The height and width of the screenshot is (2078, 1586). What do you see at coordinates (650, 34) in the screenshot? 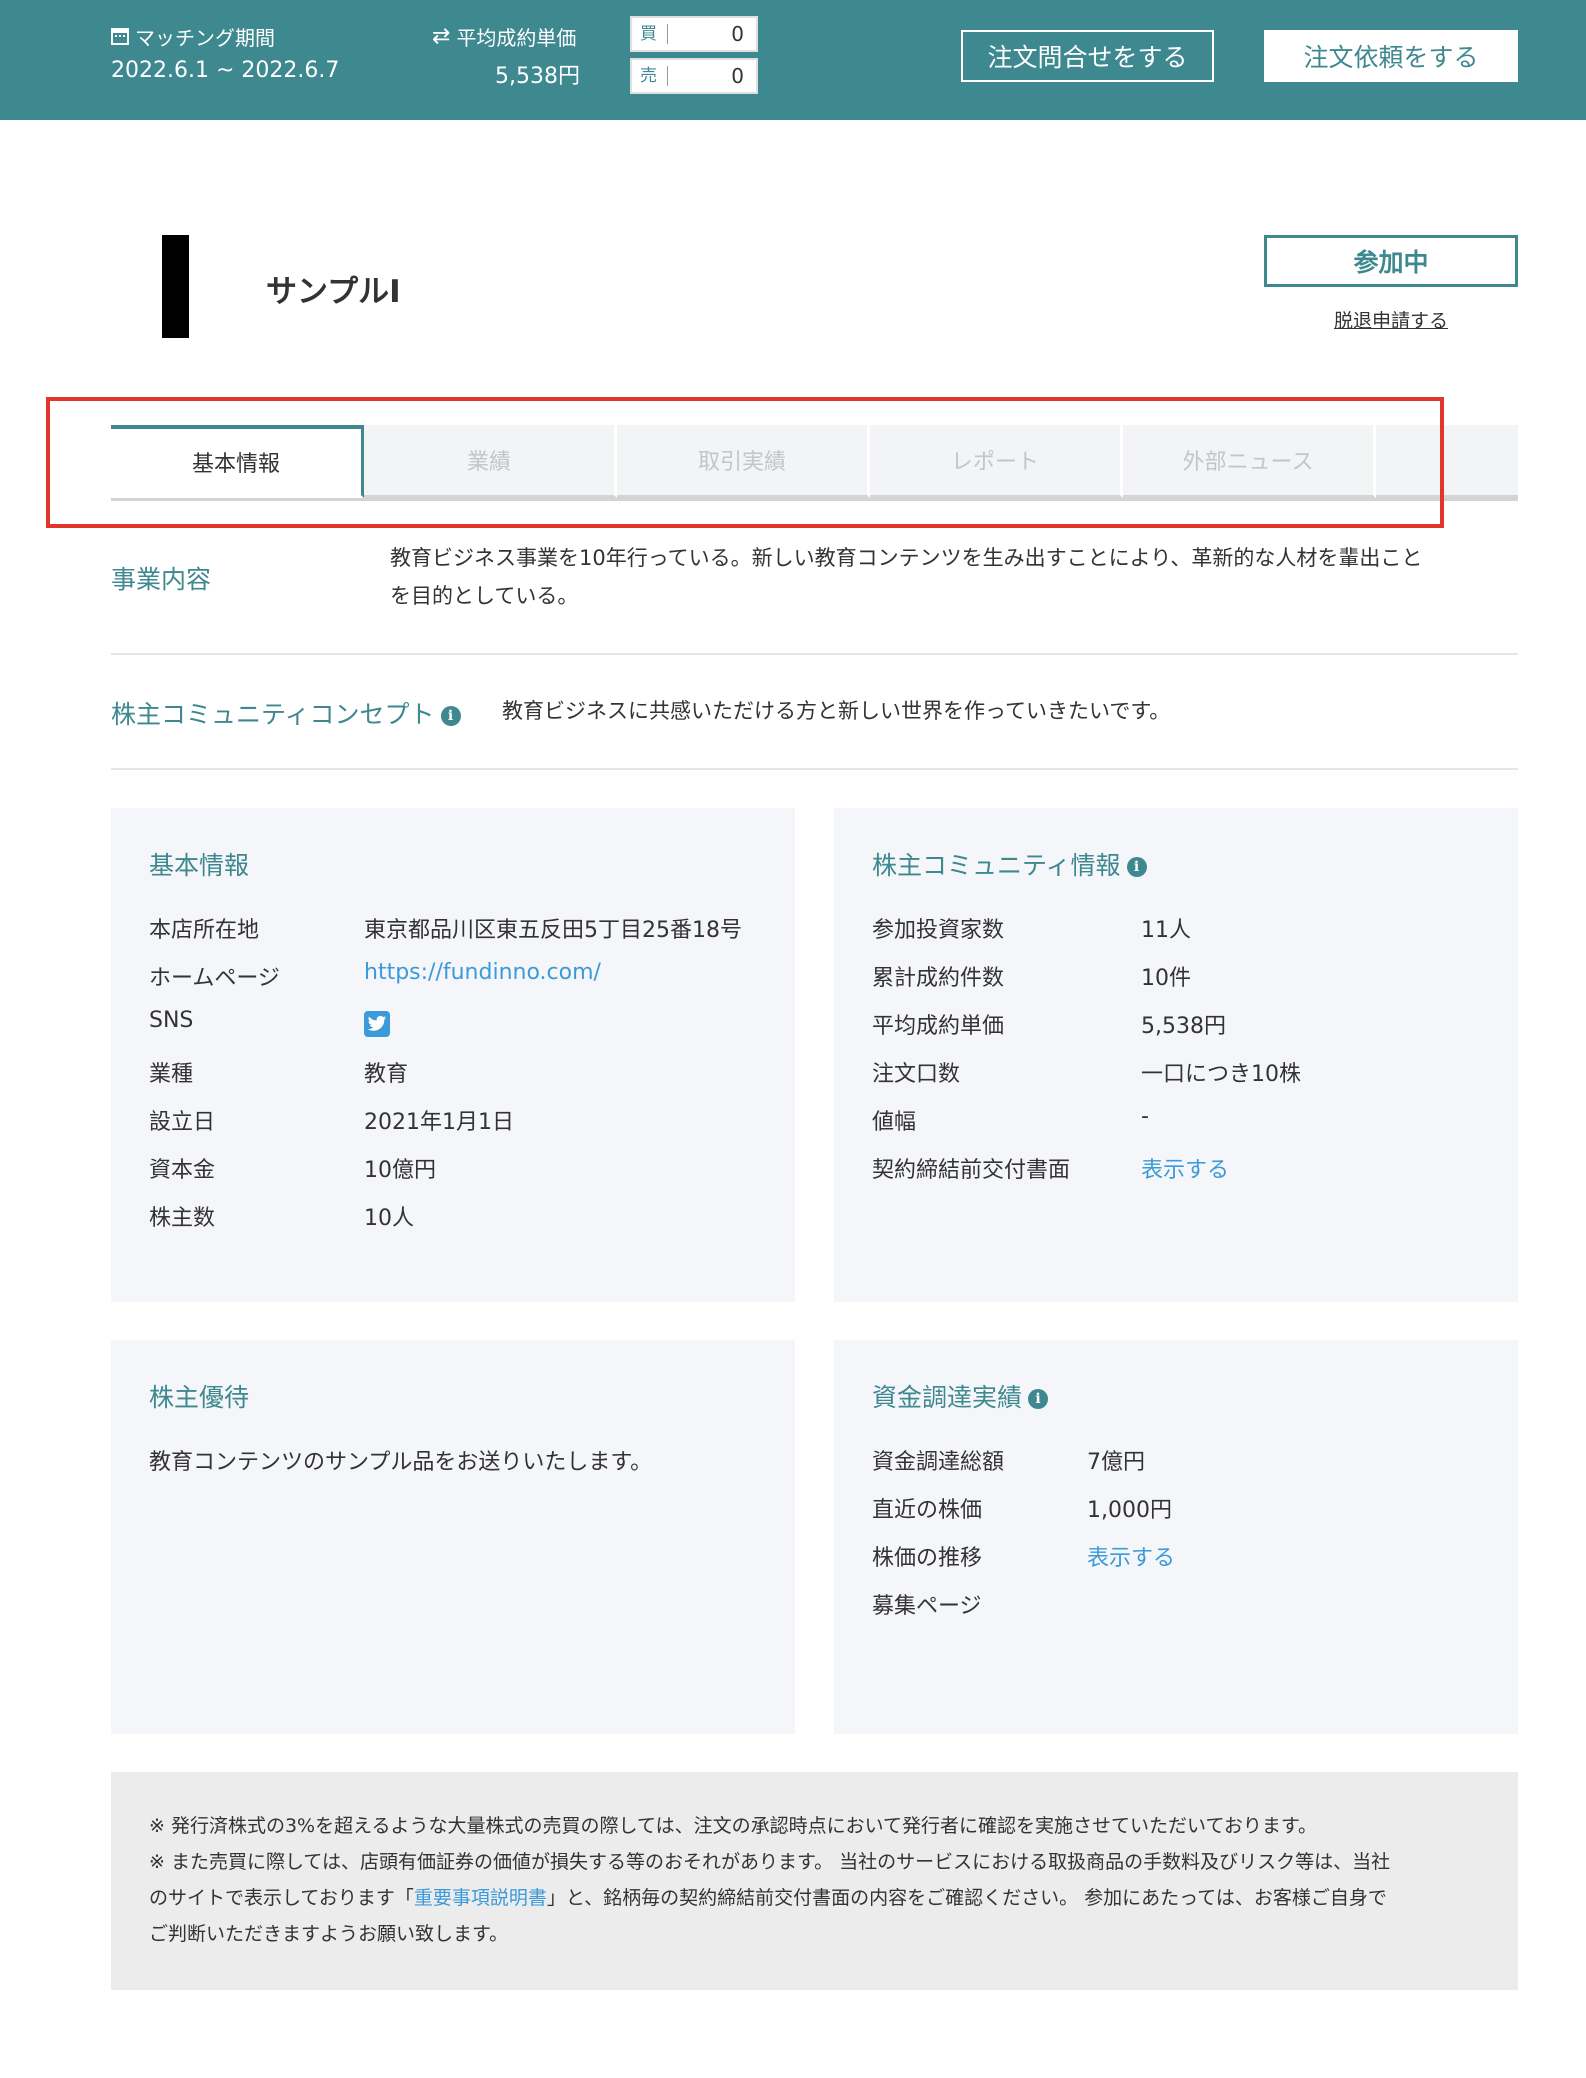
I see `buy-label: 買` at bounding box center [650, 34].